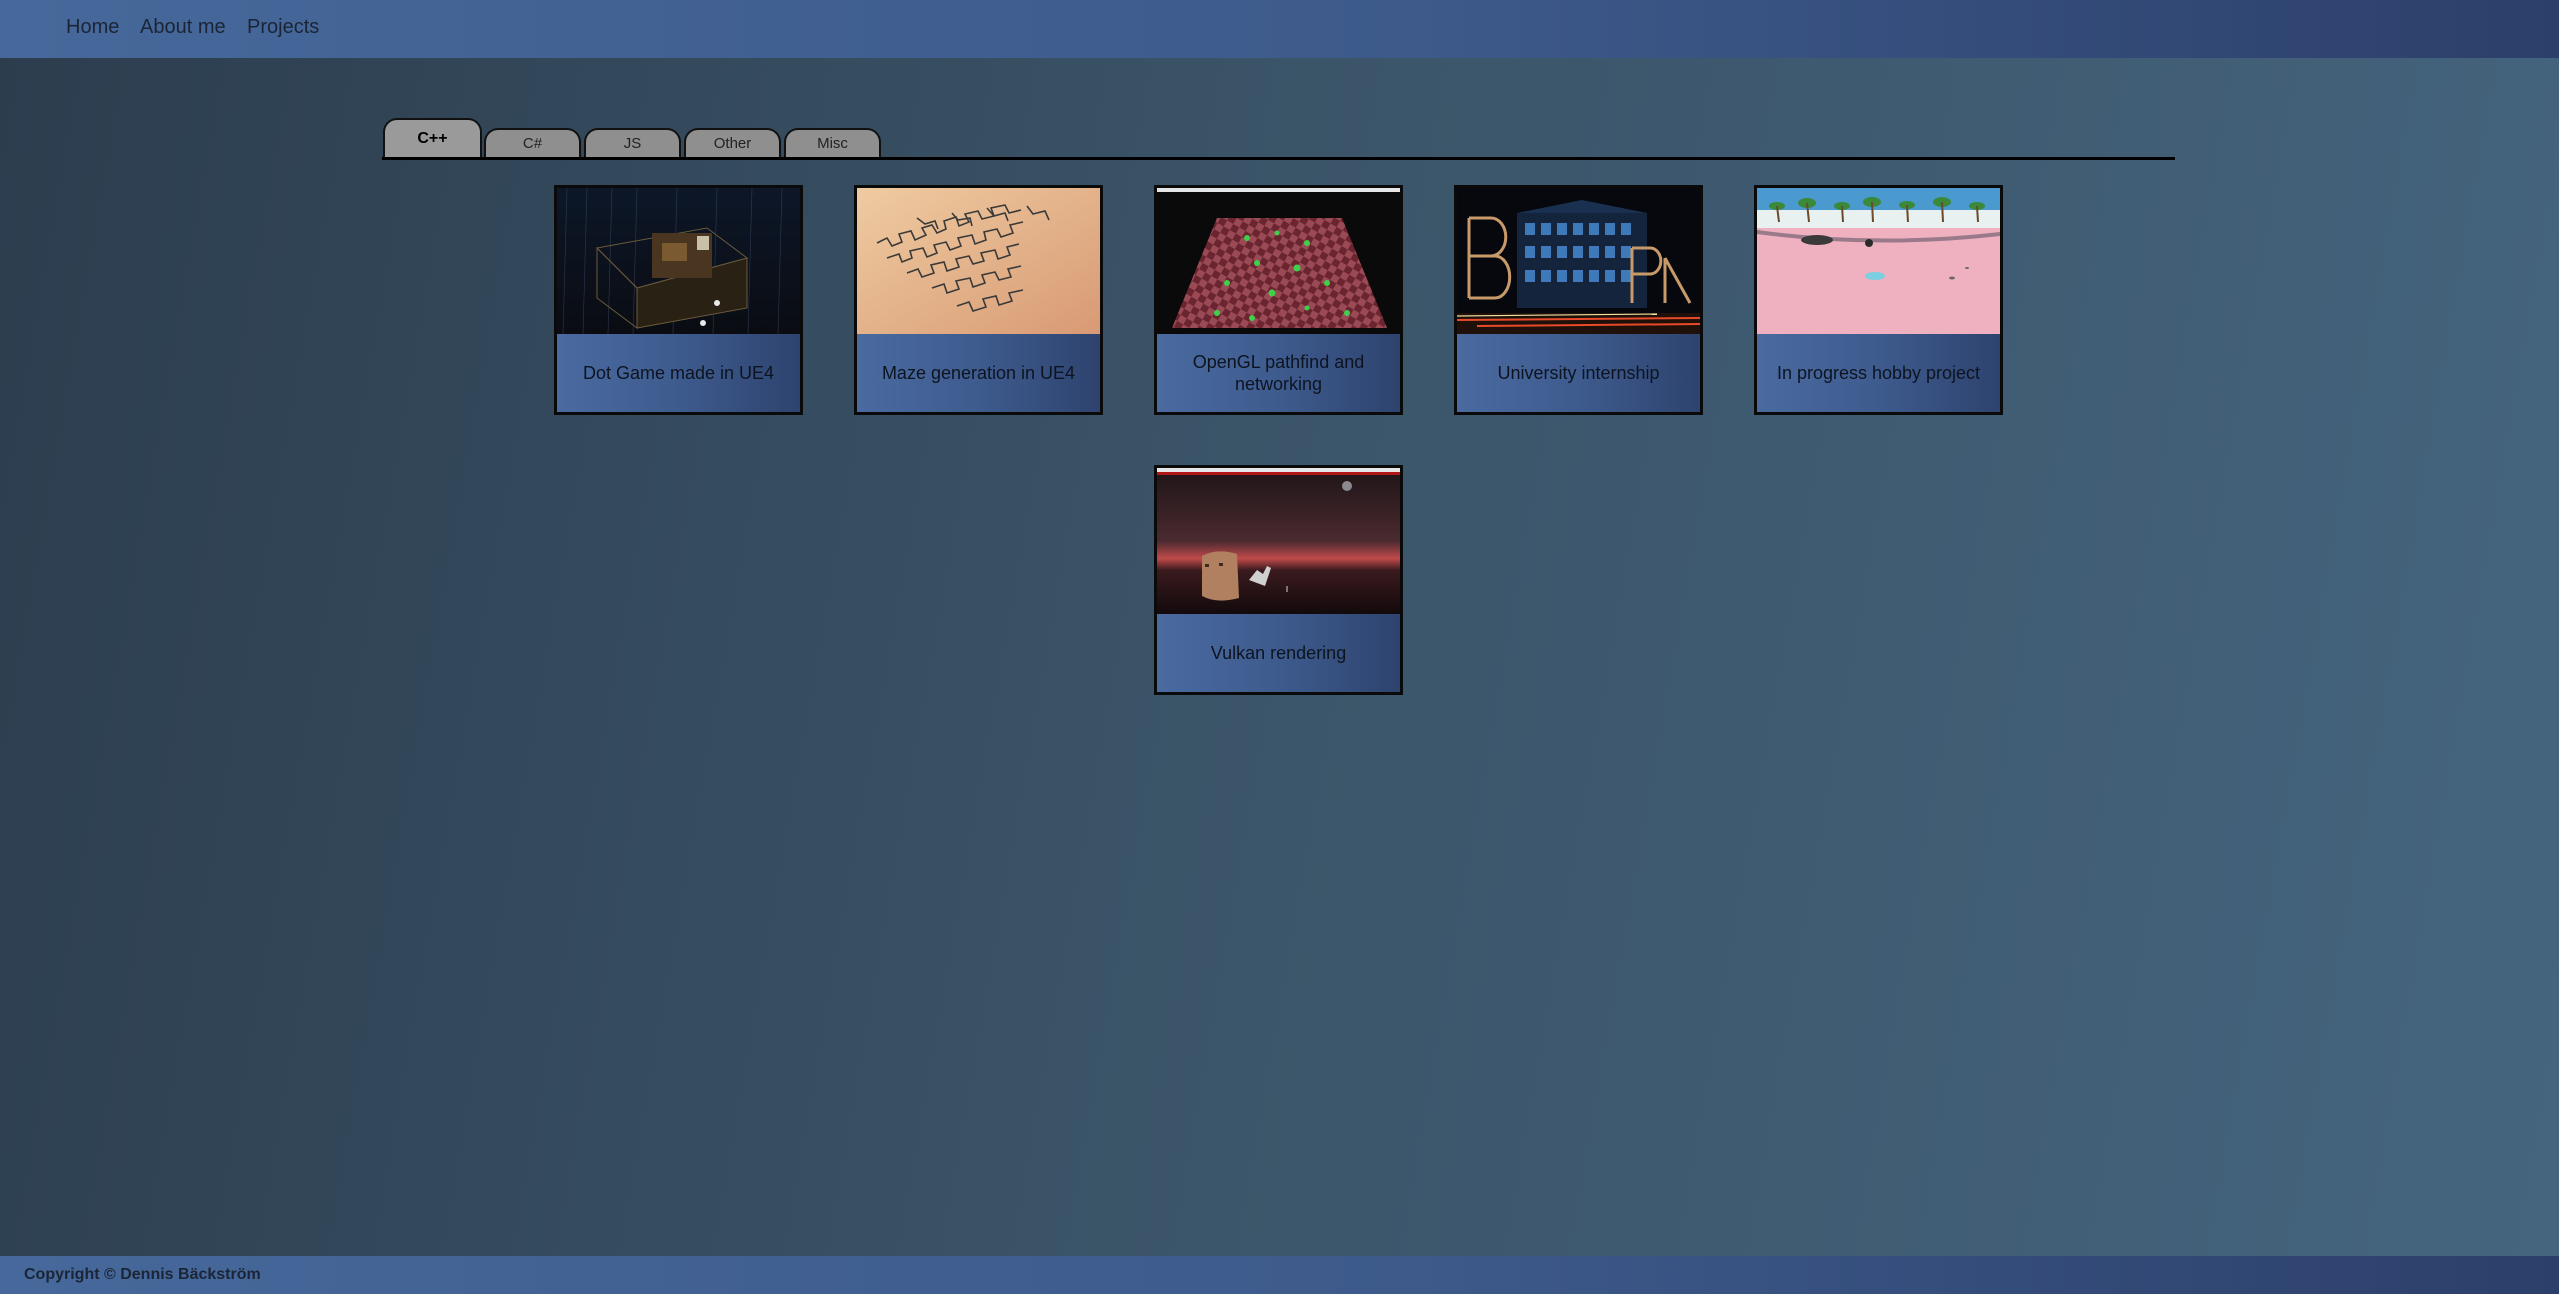  What do you see at coordinates (1278, 541) in the screenshot?
I see `vulkan-rendering-thumbnail` at bounding box center [1278, 541].